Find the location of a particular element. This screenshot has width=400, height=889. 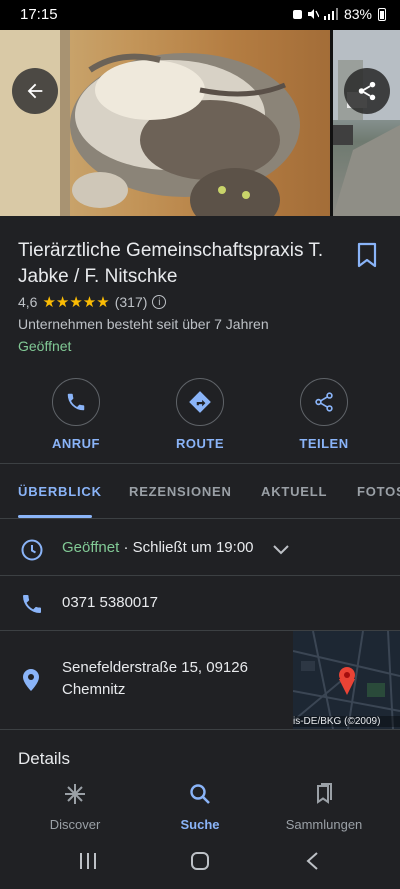

call-button: ANRUF is located at coordinates (76, 414).